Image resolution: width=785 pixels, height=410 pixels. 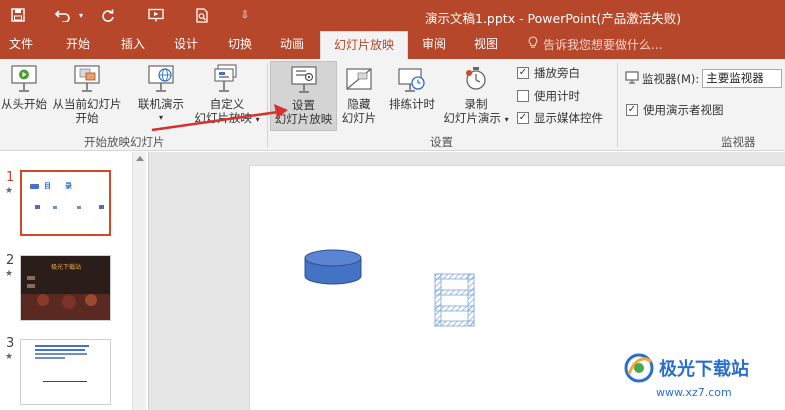 I want to click on shelf-shape, so click(x=454, y=300).